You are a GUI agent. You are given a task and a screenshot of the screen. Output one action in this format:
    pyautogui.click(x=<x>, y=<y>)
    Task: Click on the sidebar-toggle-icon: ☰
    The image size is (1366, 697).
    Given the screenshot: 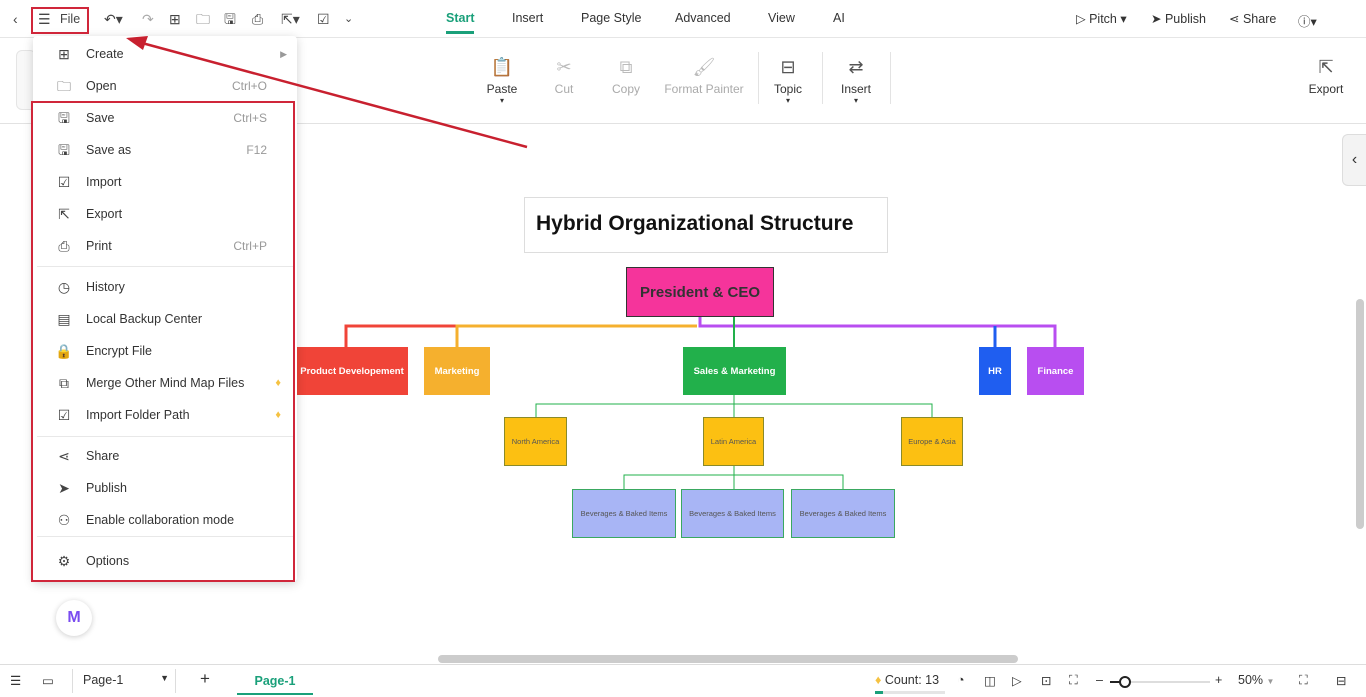 What is the action you would take?
    pyautogui.click(x=15, y=680)
    